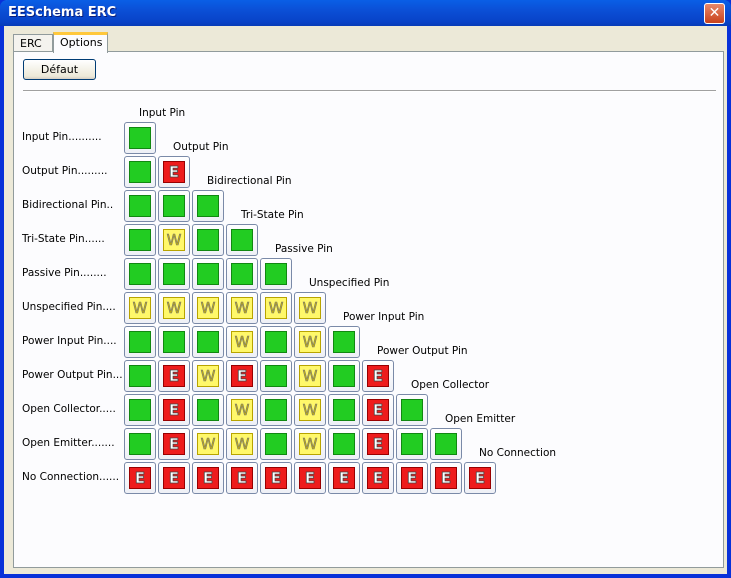 Image resolution: width=731 pixels, height=578 pixels. Describe the element at coordinates (384, 317) in the screenshot. I see `column-label: Power Input Pin` at that location.